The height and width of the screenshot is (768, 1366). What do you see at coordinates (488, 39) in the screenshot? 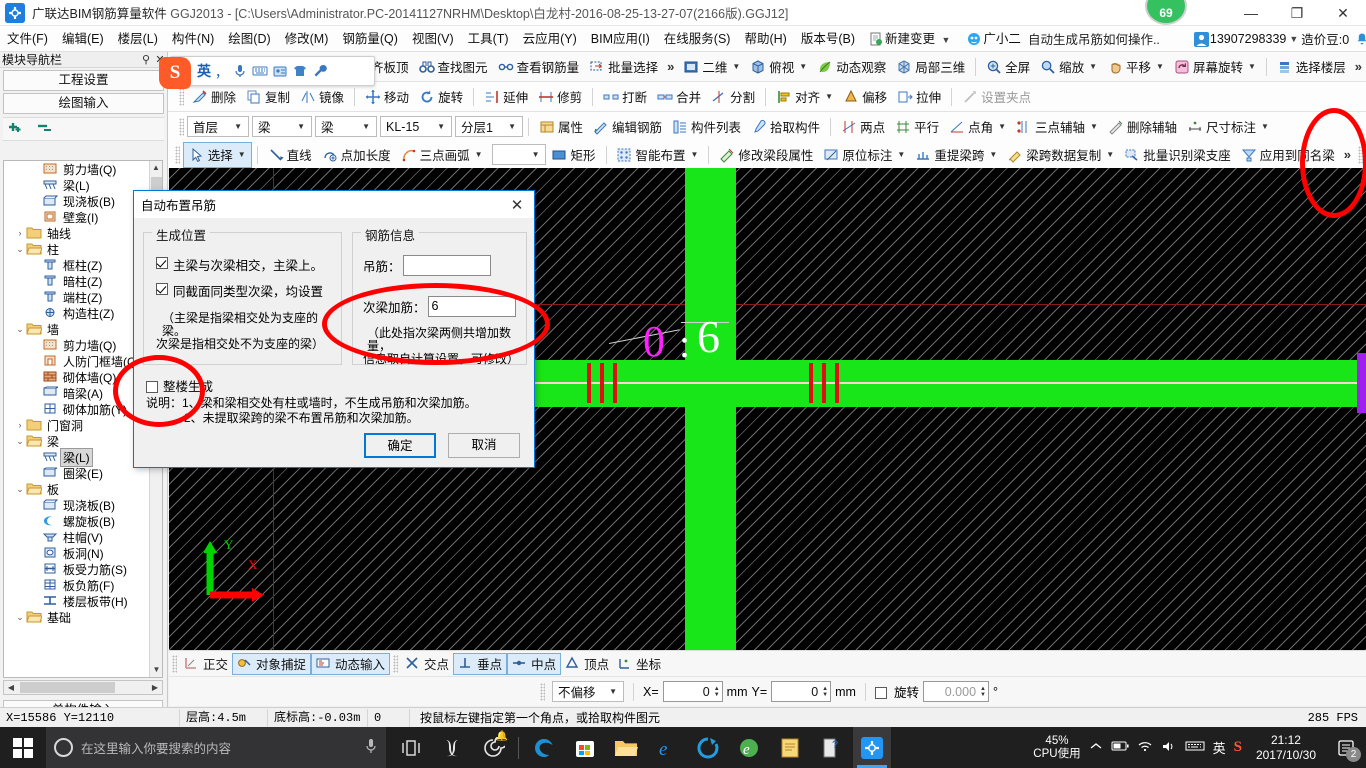
I see `menu-tools: 工具(T)` at bounding box center [488, 39].